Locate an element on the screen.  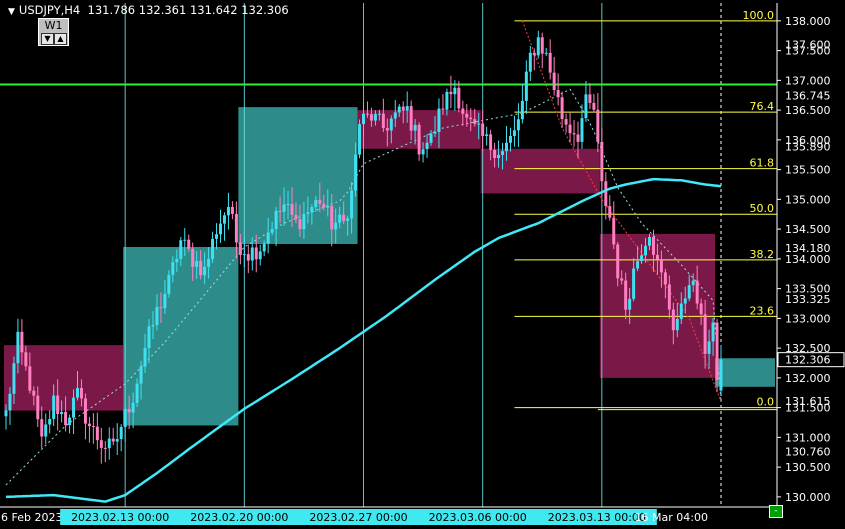
high-value: 132.361 is located at coordinates (162, 10).